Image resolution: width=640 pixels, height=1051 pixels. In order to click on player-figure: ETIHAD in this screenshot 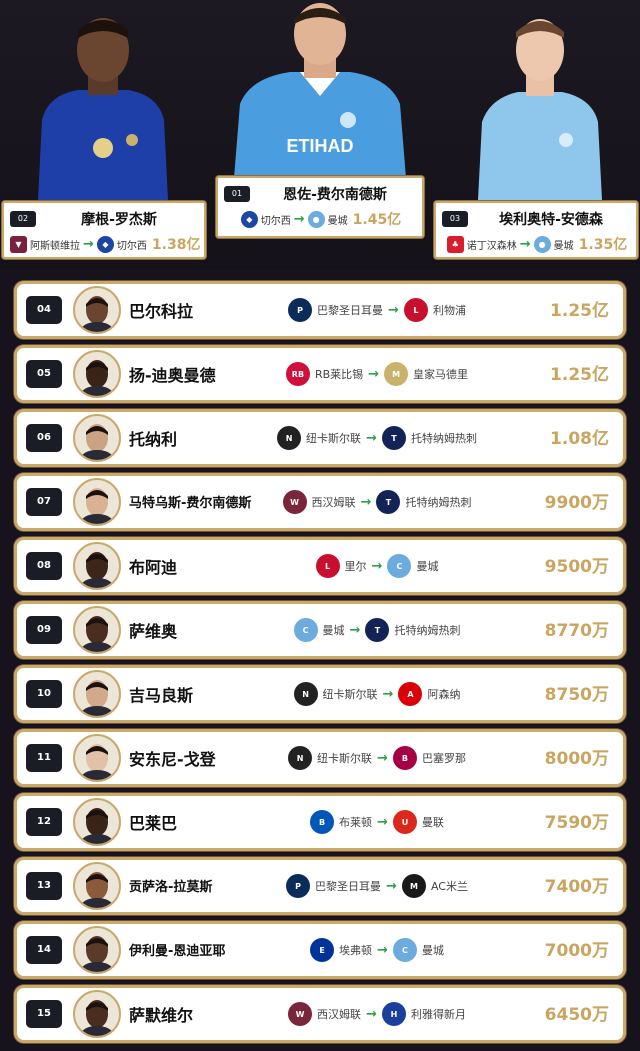, I will do `click(320, 90)`.